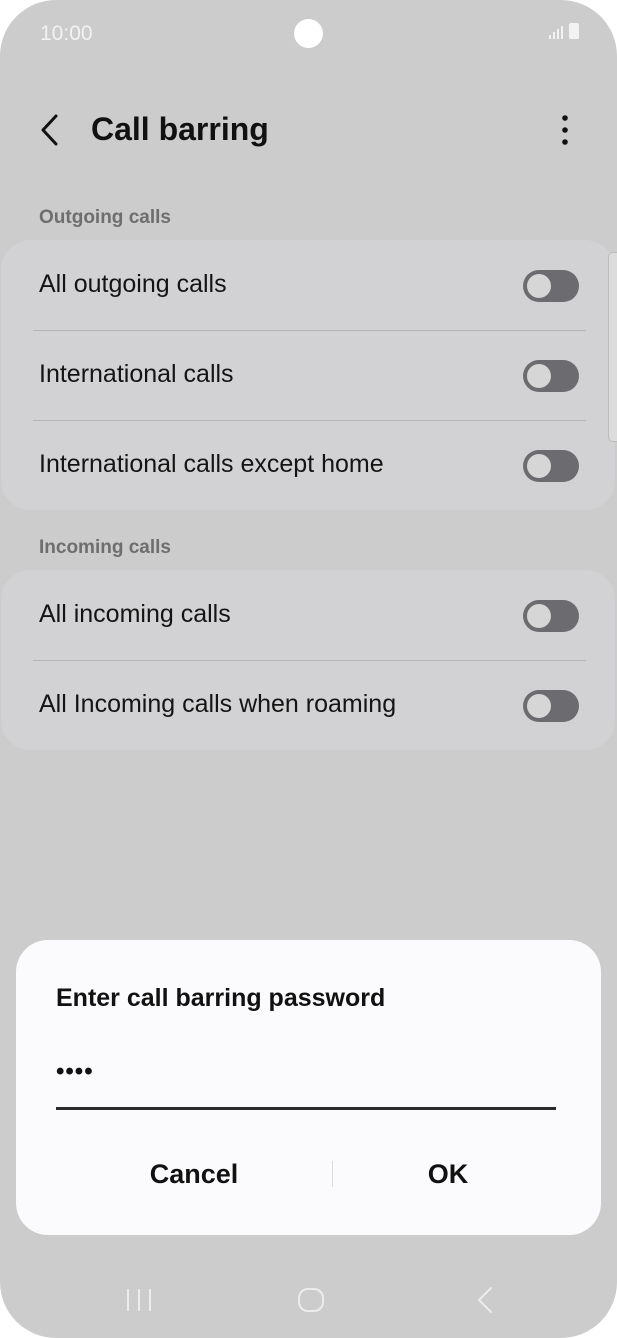  I want to click on recents-icon, so click(139, 1300).